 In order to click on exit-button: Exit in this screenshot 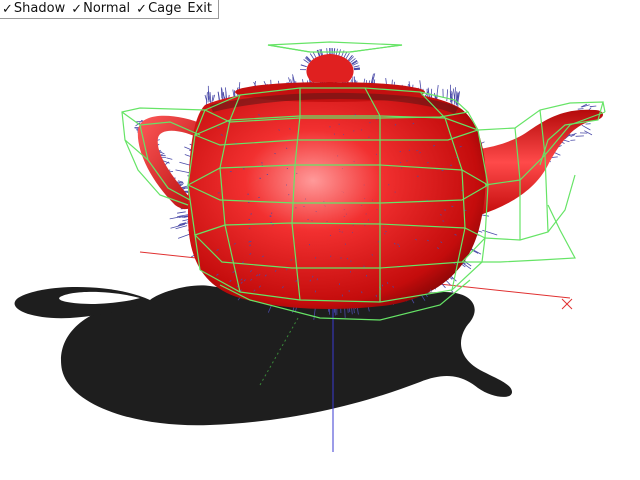, I will do `click(199, 9)`.